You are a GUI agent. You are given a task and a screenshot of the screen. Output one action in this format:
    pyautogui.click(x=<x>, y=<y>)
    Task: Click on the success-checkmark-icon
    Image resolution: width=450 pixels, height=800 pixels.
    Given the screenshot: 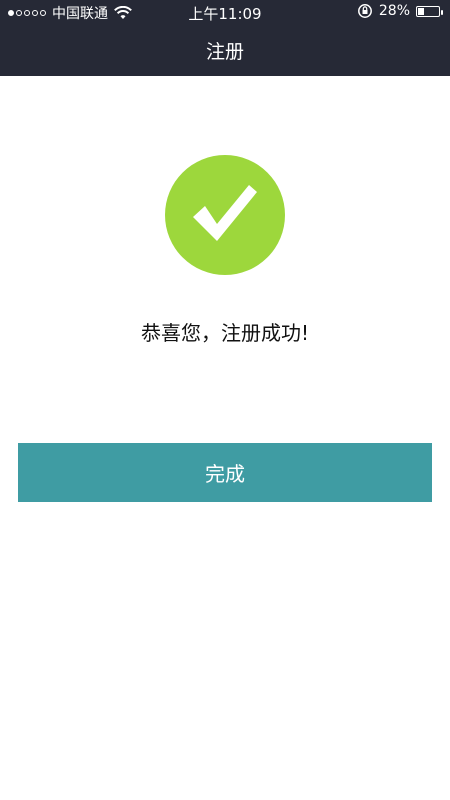 What is the action you would take?
    pyautogui.click(x=225, y=215)
    